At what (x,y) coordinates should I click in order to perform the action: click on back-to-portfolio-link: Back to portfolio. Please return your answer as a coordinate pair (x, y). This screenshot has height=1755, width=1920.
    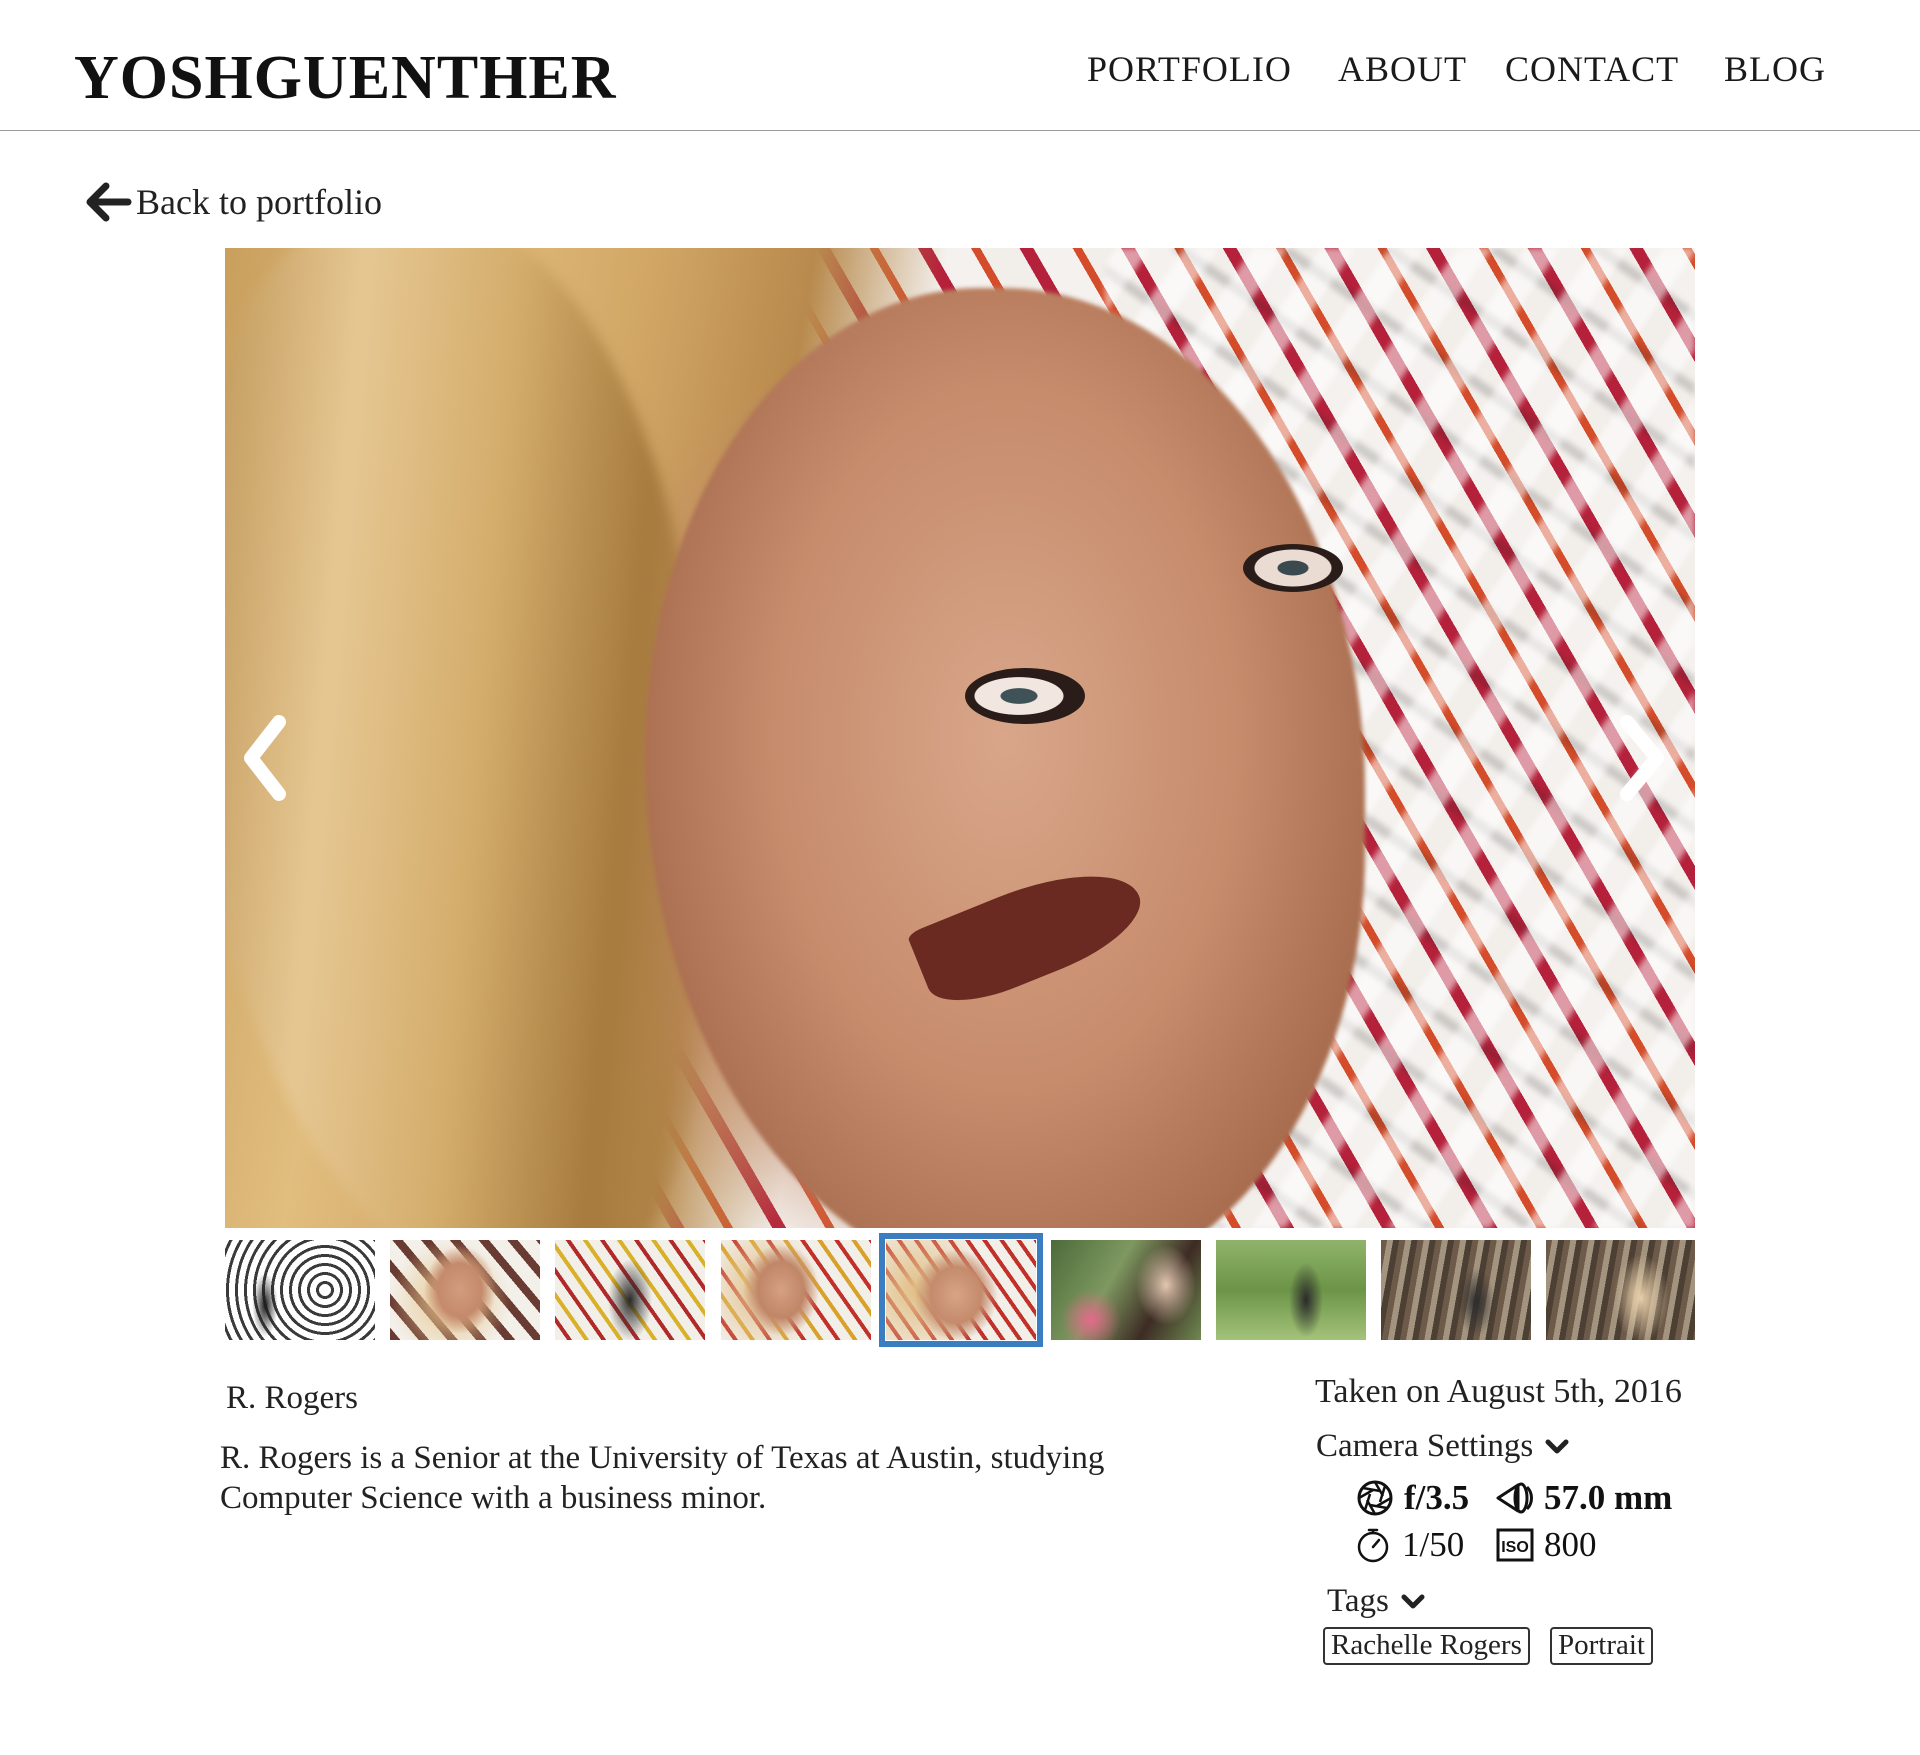
    Looking at the image, I should click on (234, 202).